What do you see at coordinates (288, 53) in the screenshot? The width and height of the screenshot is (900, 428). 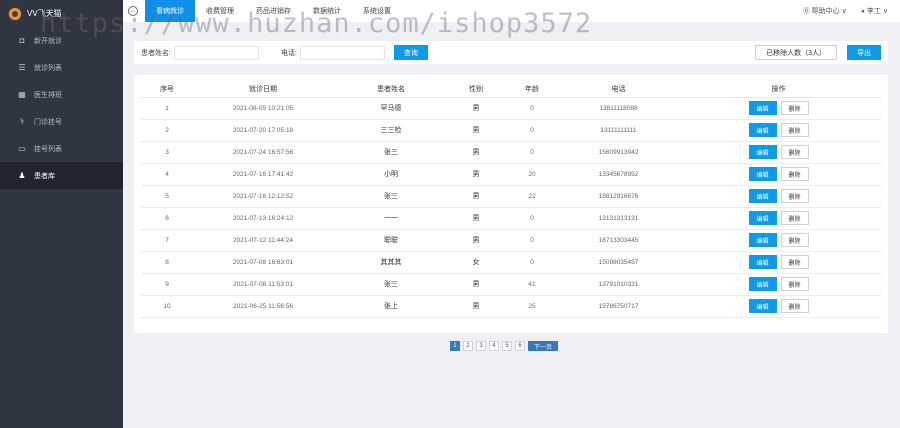 I see `phone-label: 电话:` at bounding box center [288, 53].